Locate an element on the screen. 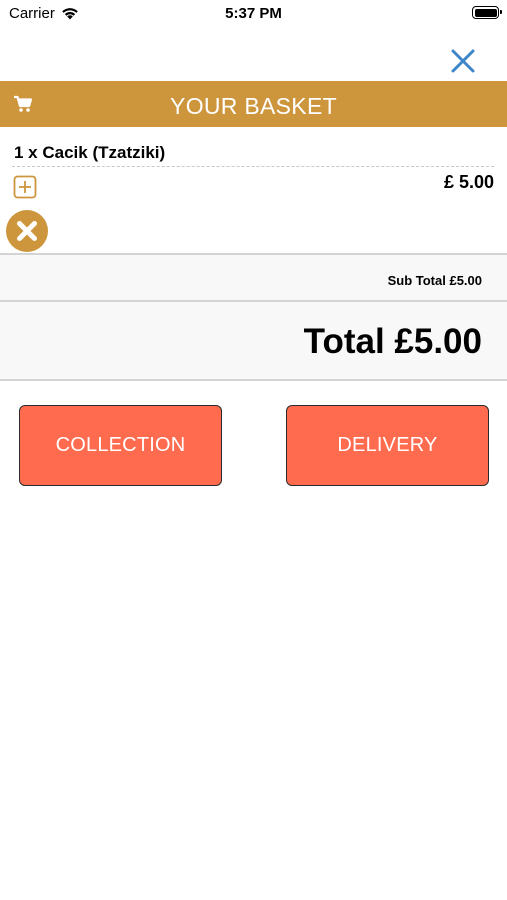 The image size is (507, 900). basket-title: YOUR BASKET is located at coordinates (253, 106).